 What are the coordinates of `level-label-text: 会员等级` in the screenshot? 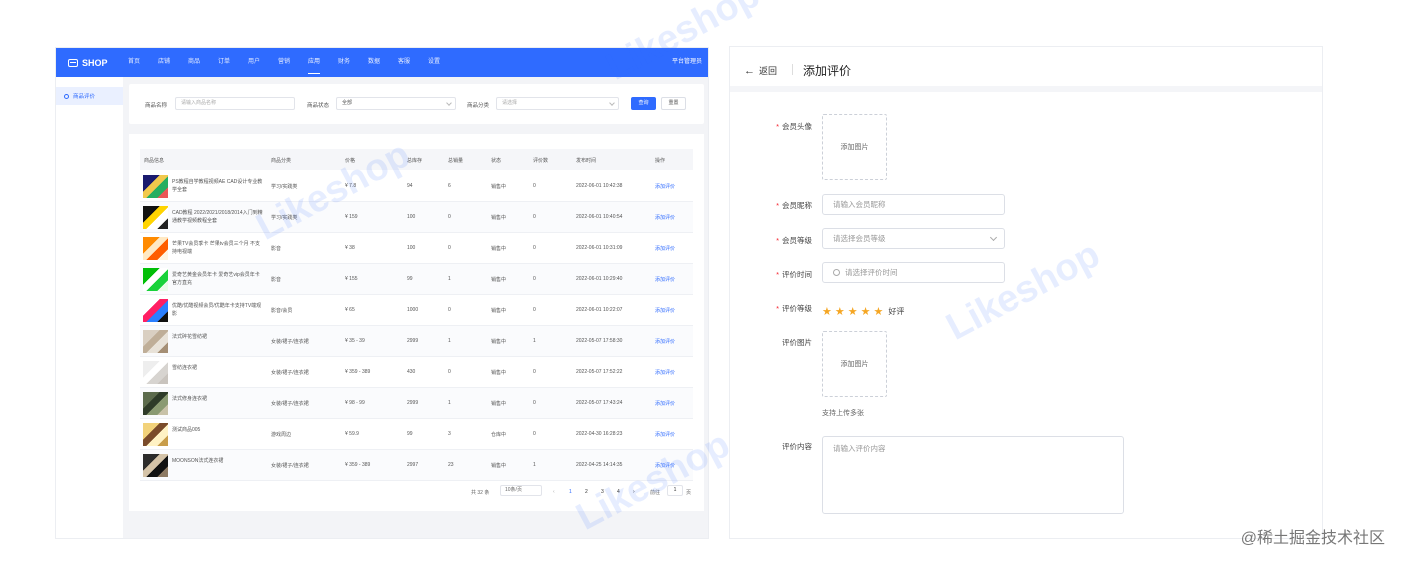 It's located at (797, 240).